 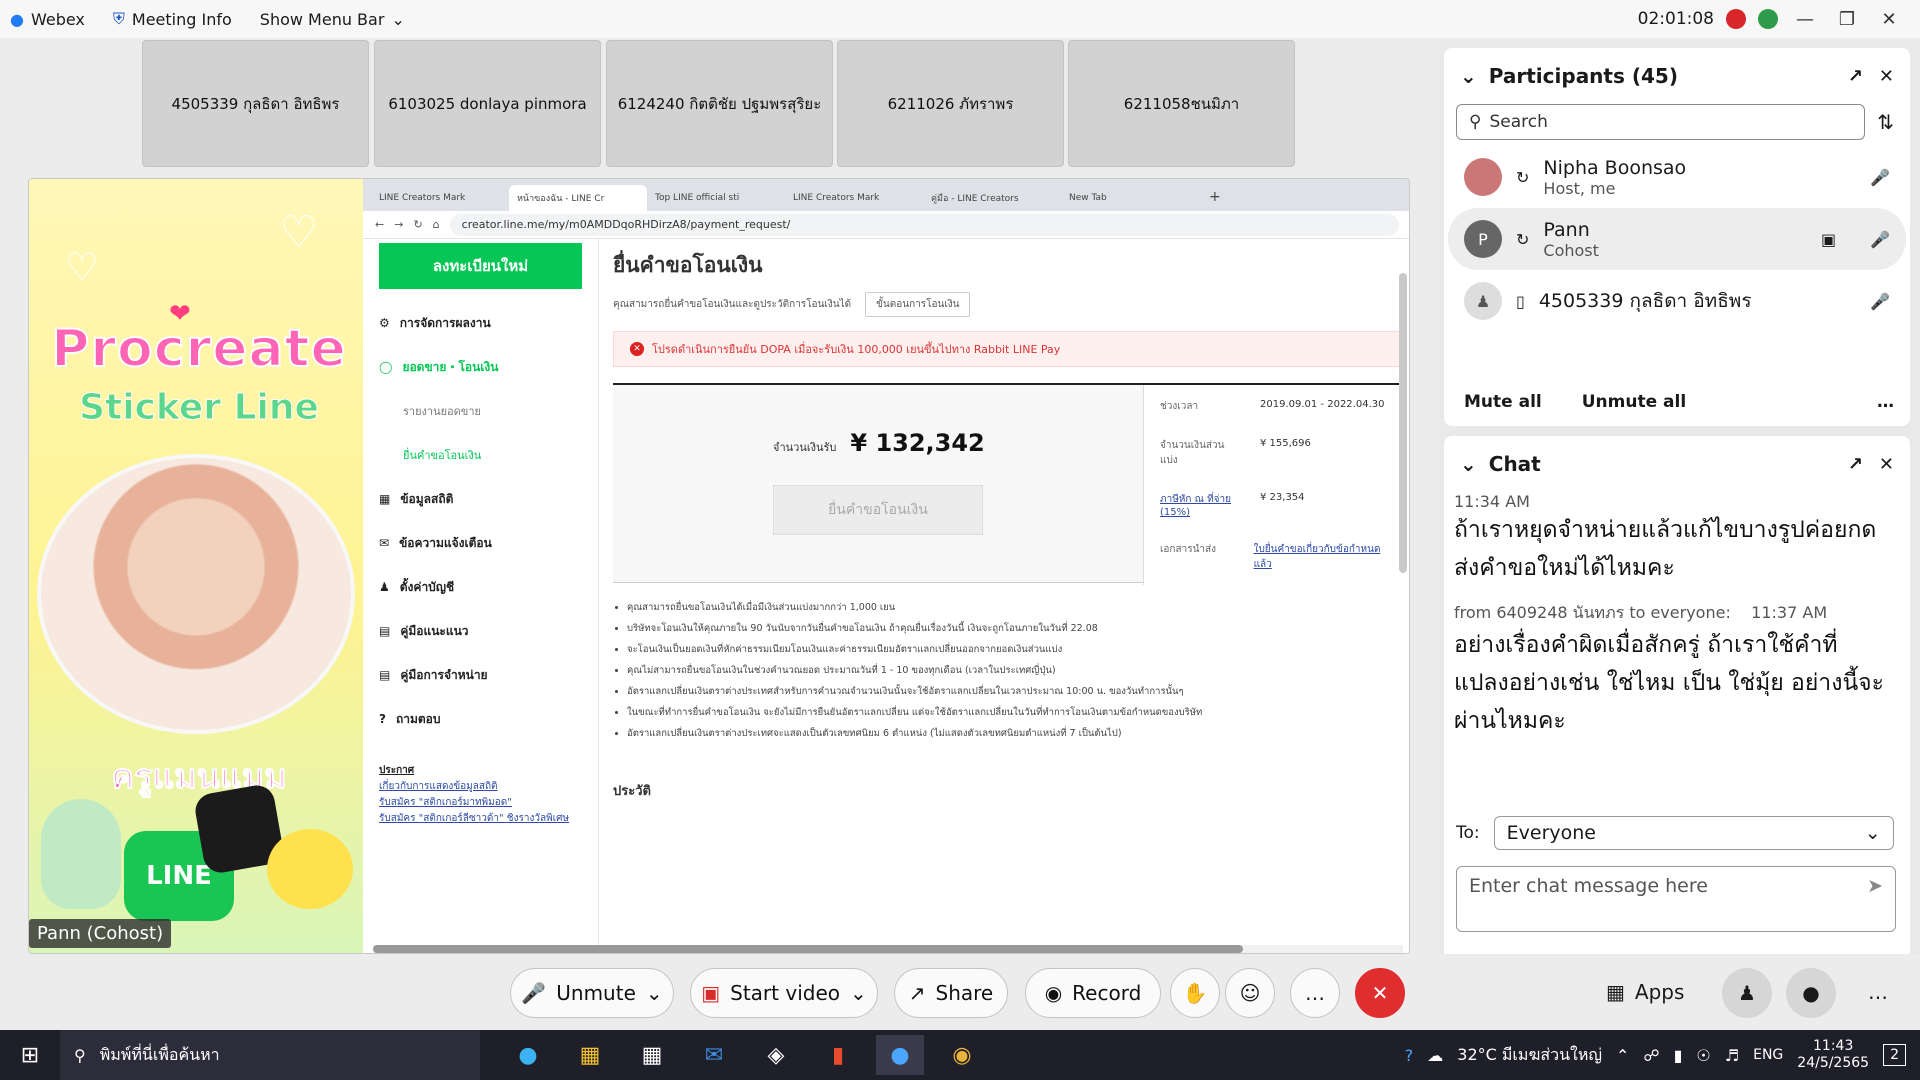 I want to click on participant-row: ♟ ▯ 4505339 กุลธิดา อิทธิพร 🎤, so click(x=1677, y=301).